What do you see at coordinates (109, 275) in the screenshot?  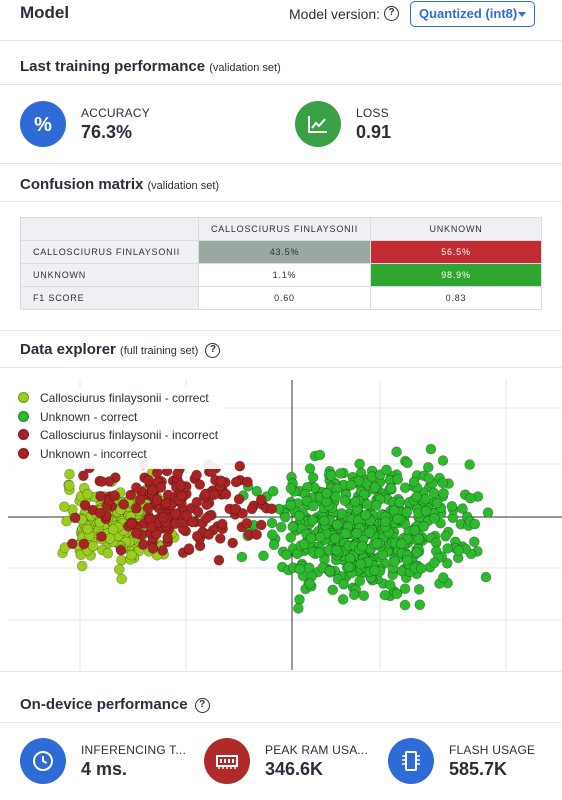 I see `row-header: UNKNOWN` at bounding box center [109, 275].